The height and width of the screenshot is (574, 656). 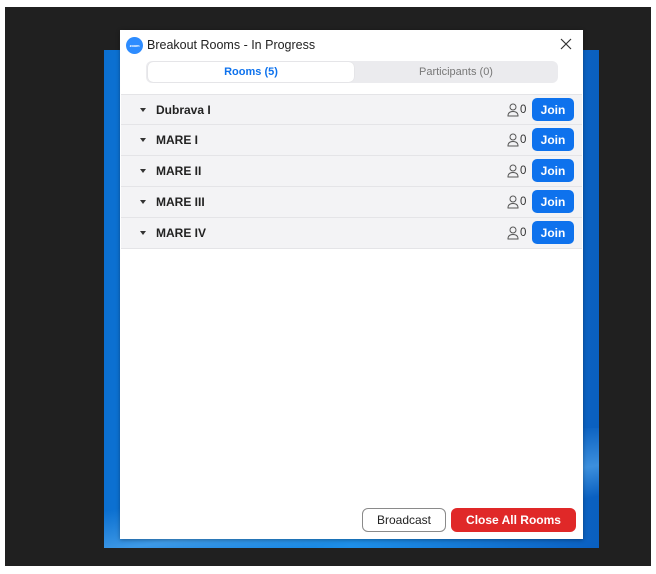 I want to click on close-icon, so click(x=566, y=44).